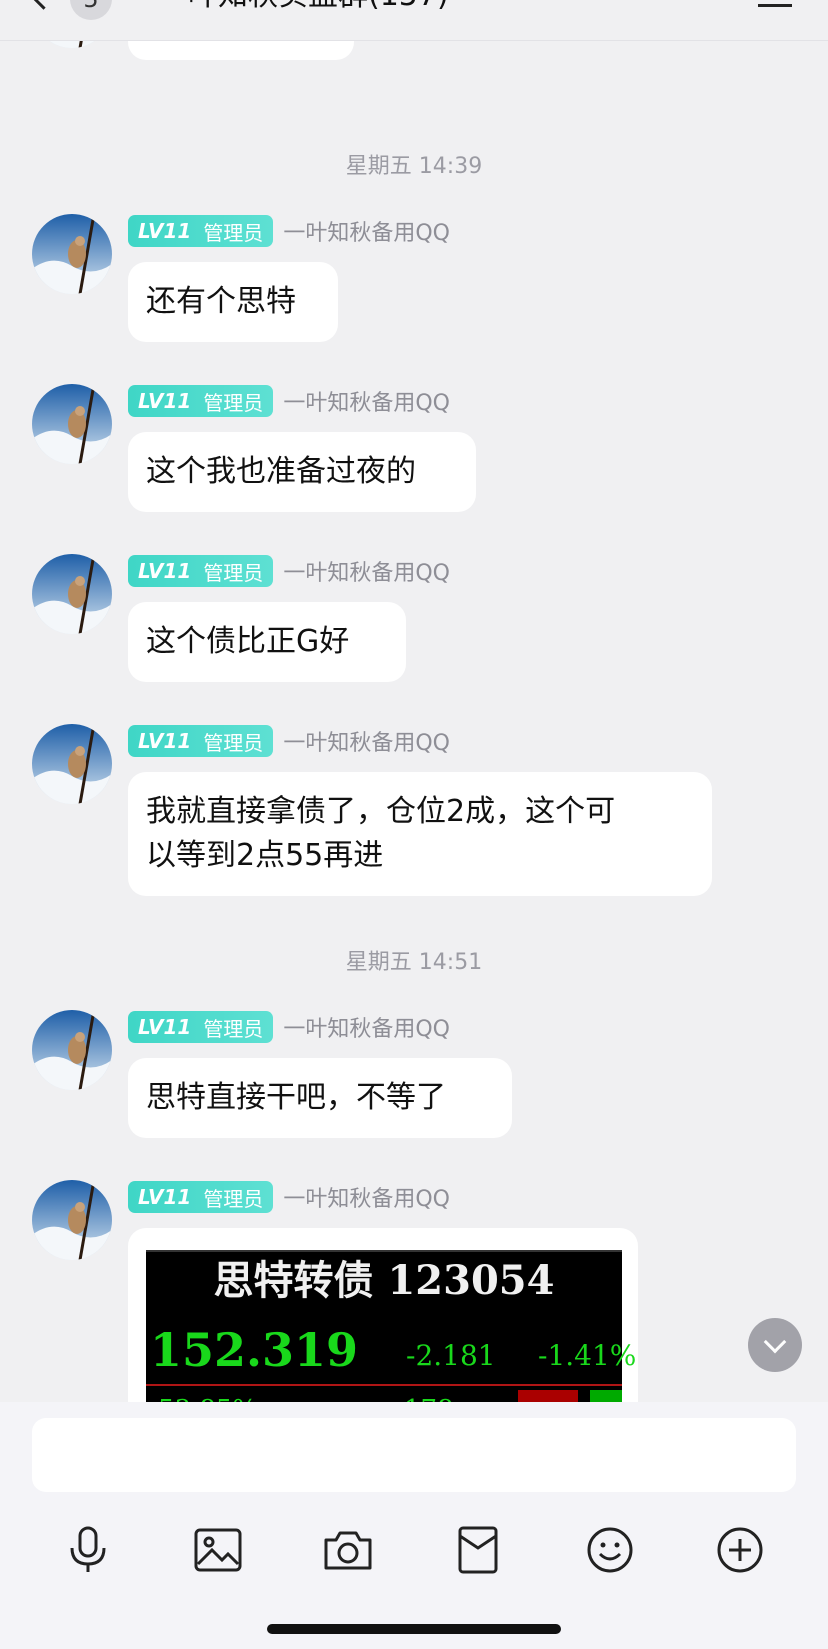  I want to click on message-timestamp: 星期五 14:39, so click(414, 166).